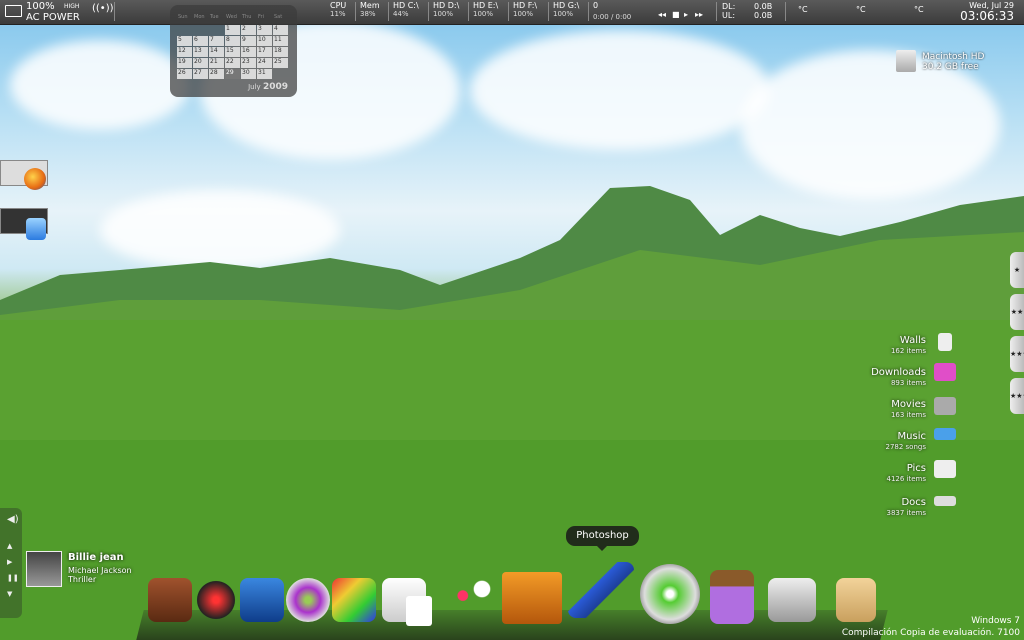  Describe the element at coordinates (280, 30) in the screenshot. I see `calendar-day: 4` at that location.